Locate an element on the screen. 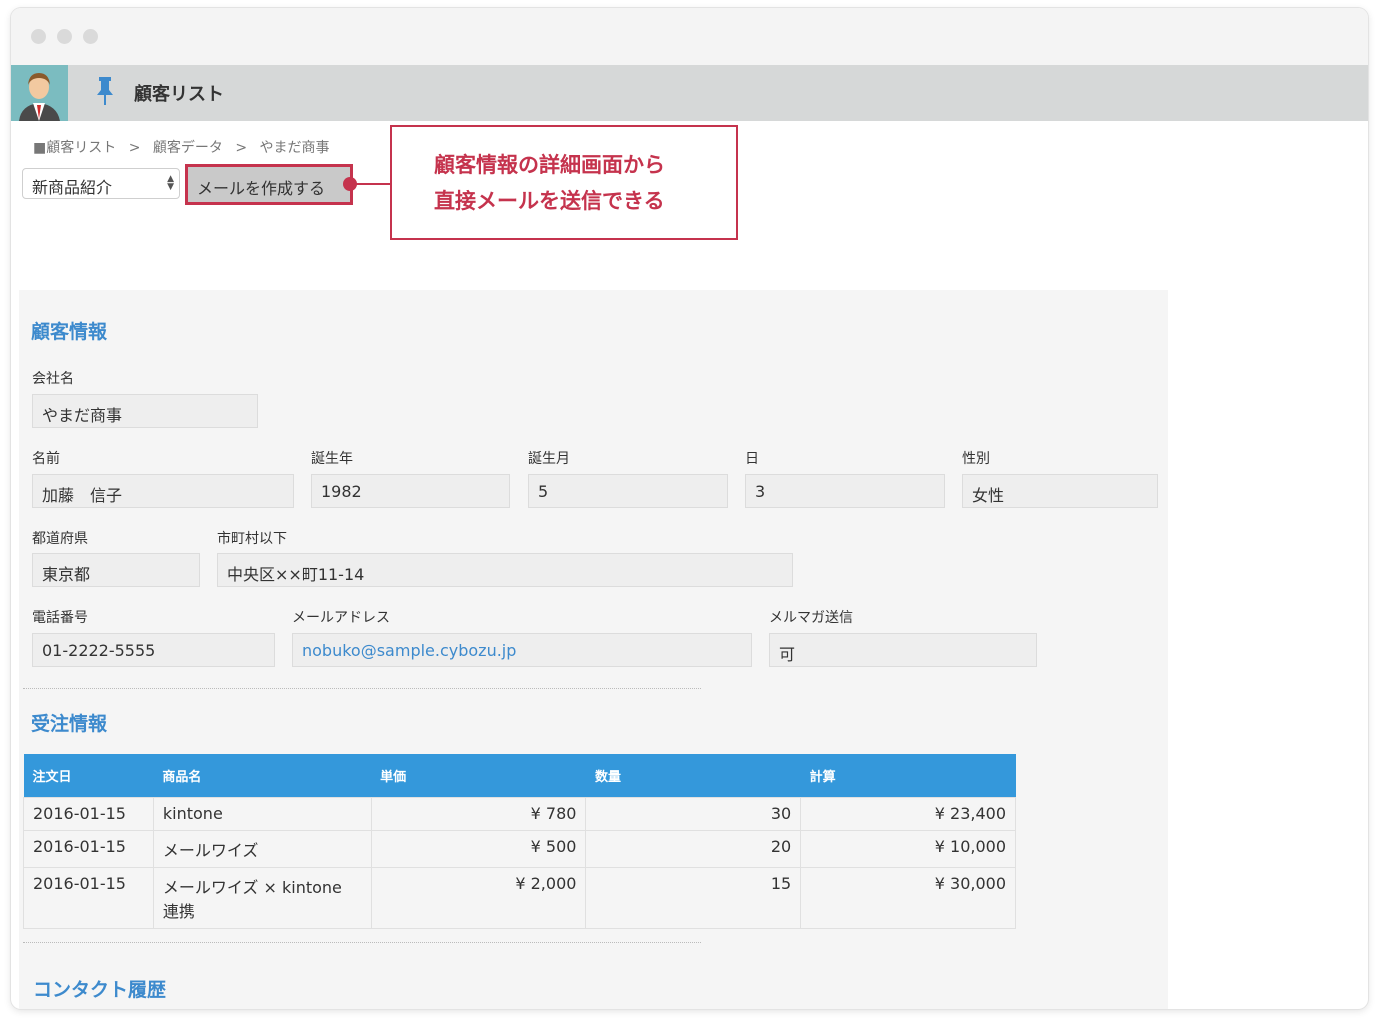 The width and height of the screenshot is (1378, 1020). phone-label: 電話番号 is located at coordinates (60, 618).